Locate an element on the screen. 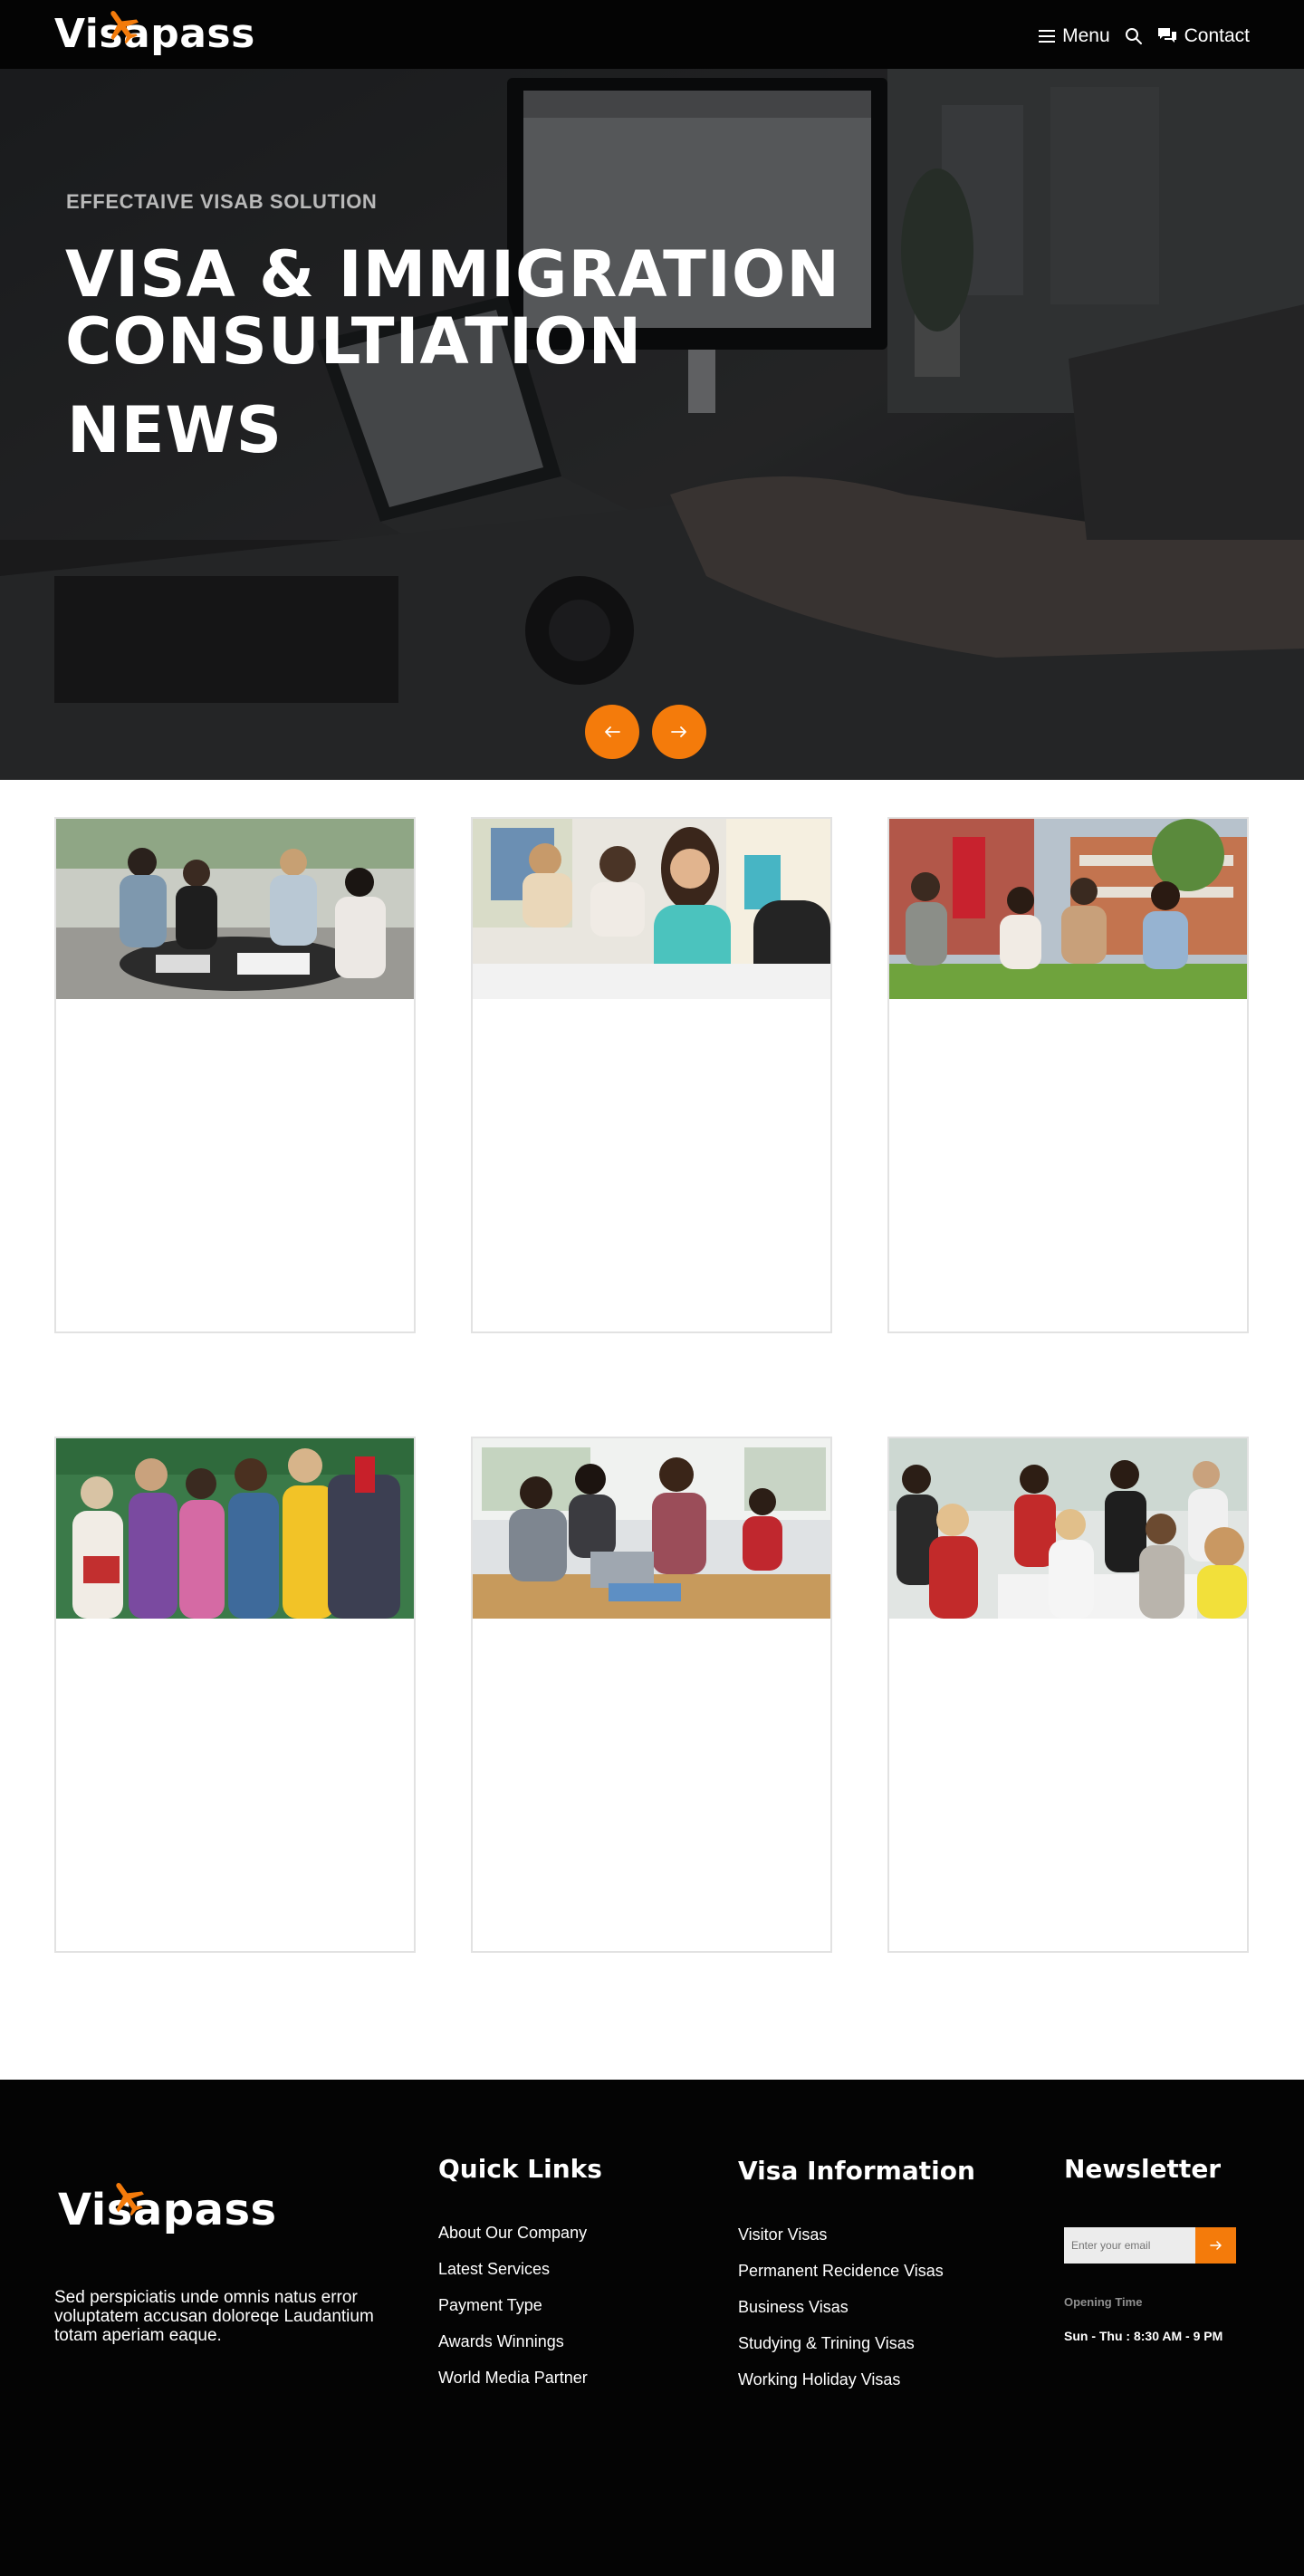 The width and height of the screenshot is (1304, 2576). quick-link-awards: Awards Winnings is located at coordinates (513, 2349).